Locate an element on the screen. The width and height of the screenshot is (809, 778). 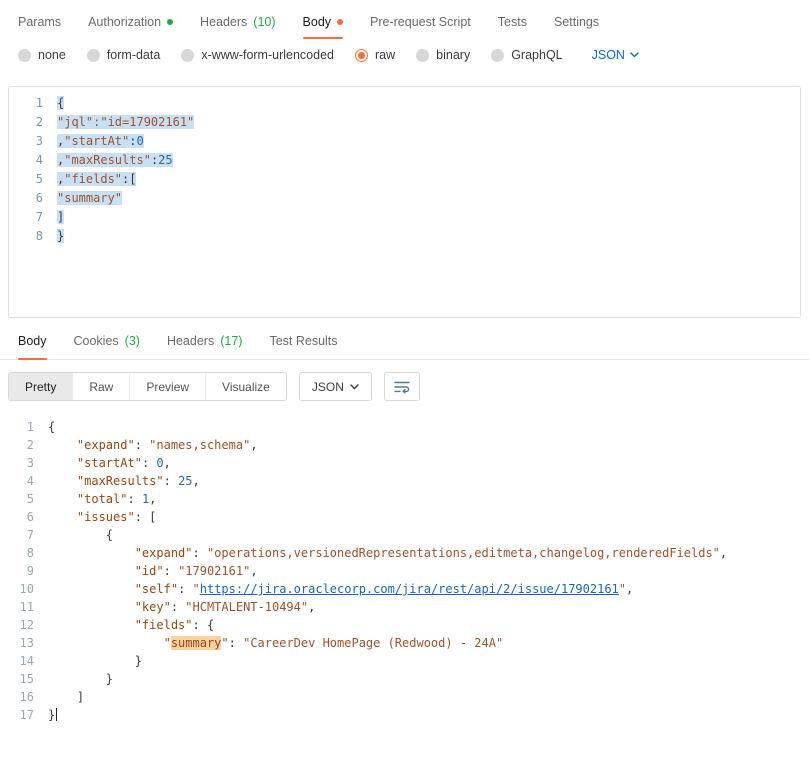
tab-label: Authorization is located at coordinates (125, 22).